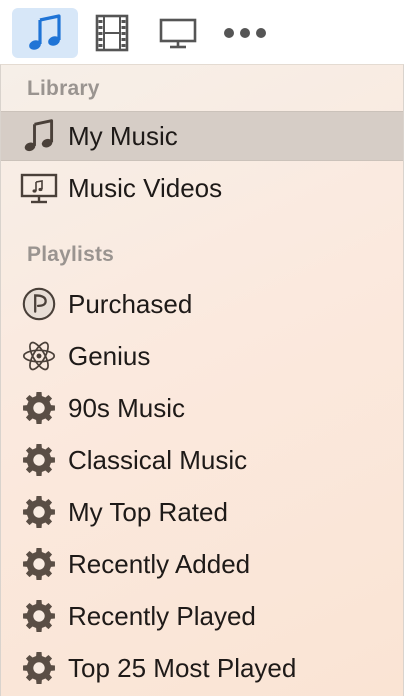 This screenshot has width=404, height=696. Describe the element at coordinates (145, 187) in the screenshot. I see `sidebar-item-label: Music Videos` at that location.